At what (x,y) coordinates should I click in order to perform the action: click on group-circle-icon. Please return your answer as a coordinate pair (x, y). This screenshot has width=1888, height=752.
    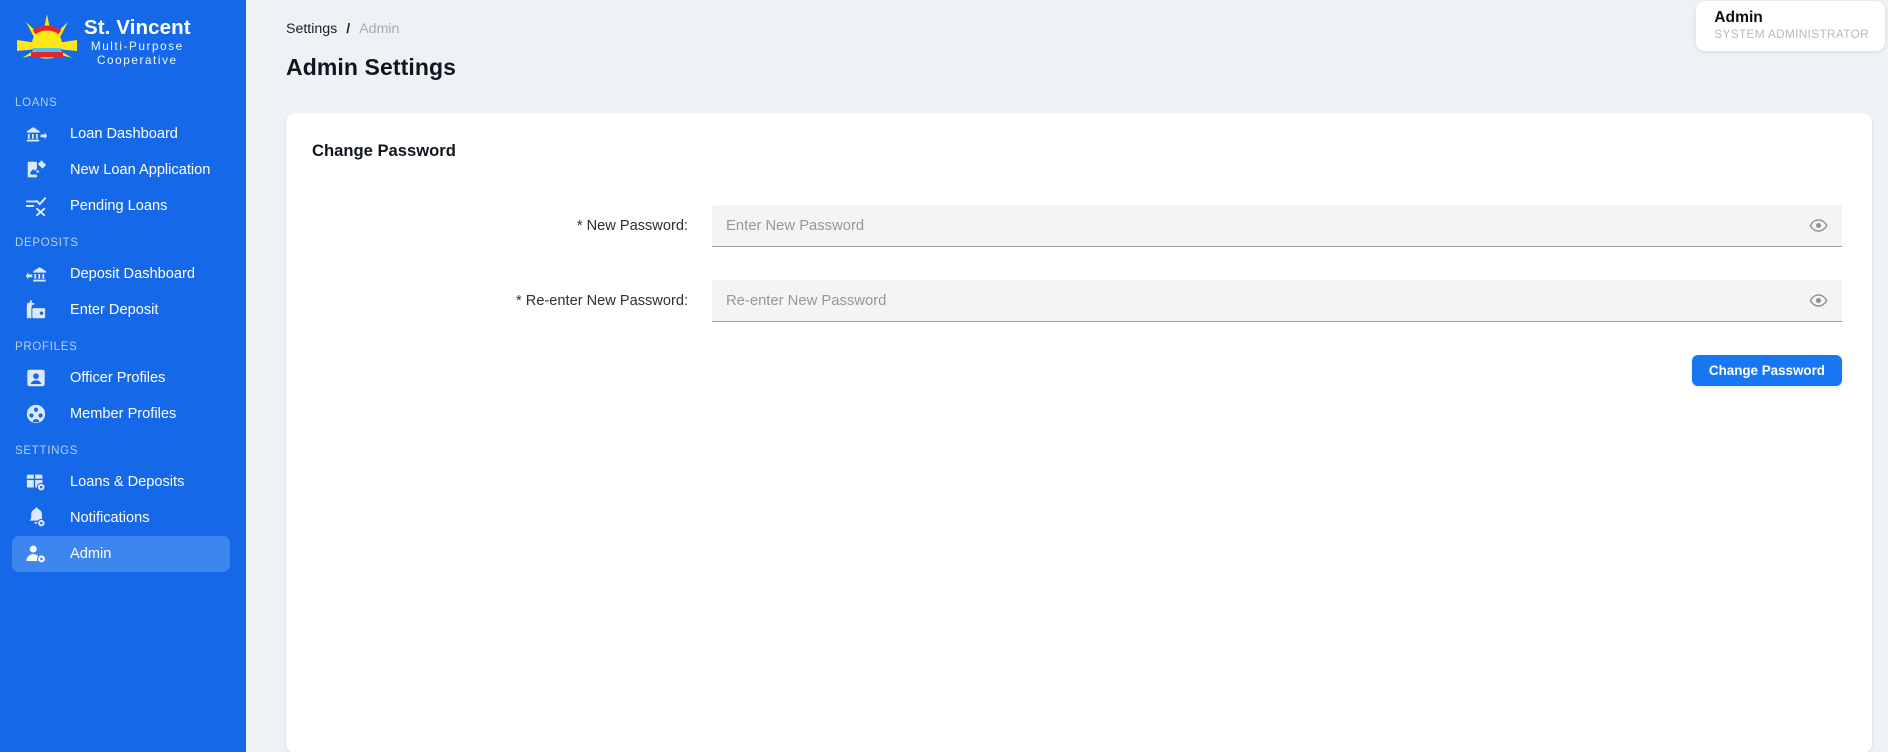
    Looking at the image, I should click on (36, 414).